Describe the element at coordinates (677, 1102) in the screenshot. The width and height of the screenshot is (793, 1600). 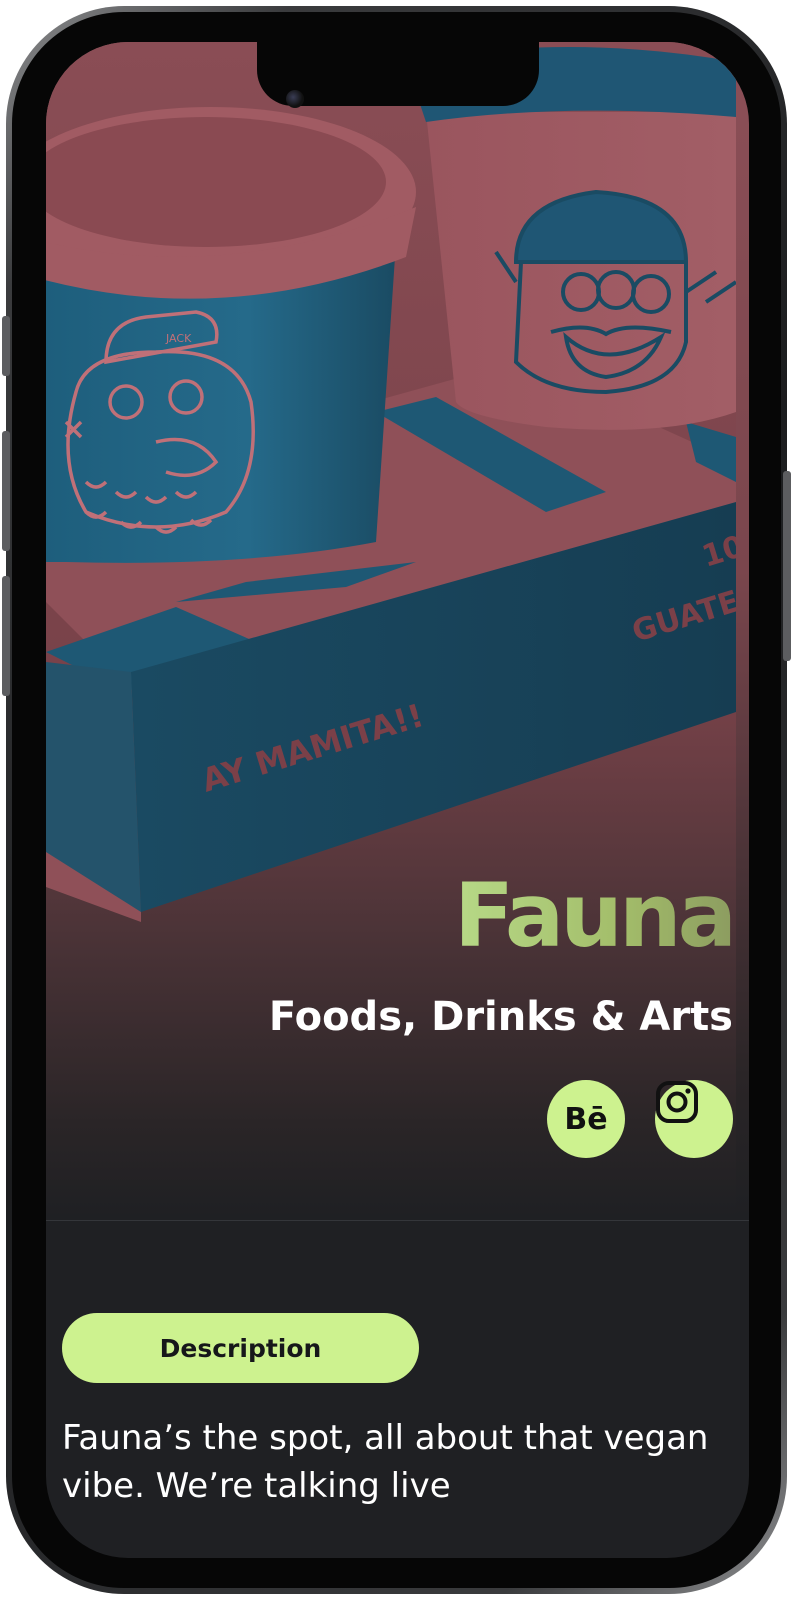
I see `instagram-icon` at that location.